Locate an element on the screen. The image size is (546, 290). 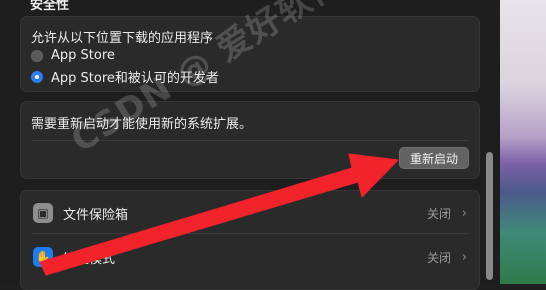
radio-button-selected is located at coordinates (37, 76).